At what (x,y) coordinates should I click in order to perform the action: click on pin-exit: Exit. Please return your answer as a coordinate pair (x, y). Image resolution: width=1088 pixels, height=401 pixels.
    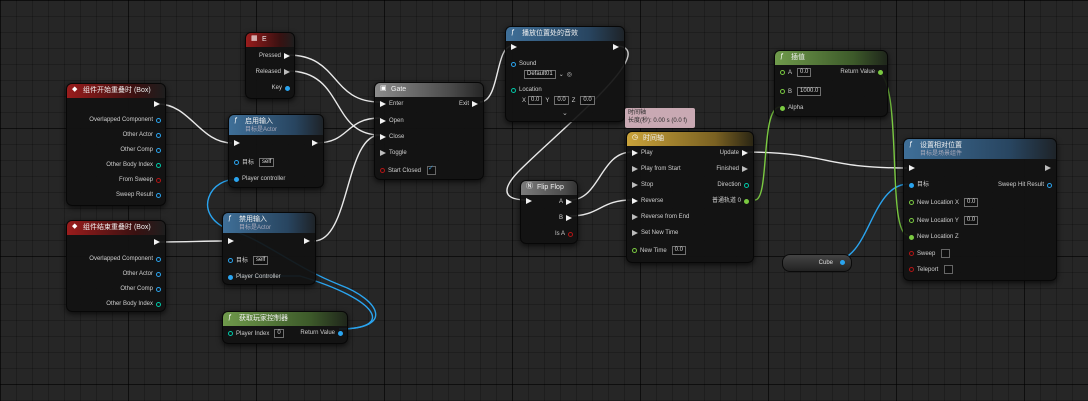
    Looking at the image, I should click on (467, 104).